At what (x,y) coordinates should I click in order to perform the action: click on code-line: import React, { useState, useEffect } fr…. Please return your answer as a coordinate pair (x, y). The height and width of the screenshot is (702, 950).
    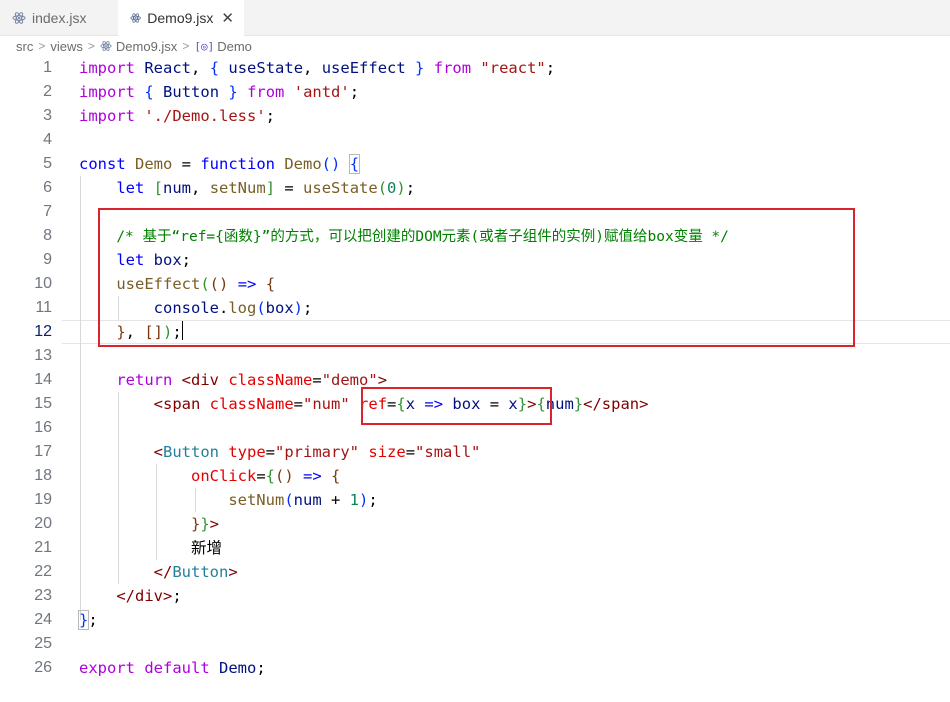
    Looking at the image, I should click on (317, 68).